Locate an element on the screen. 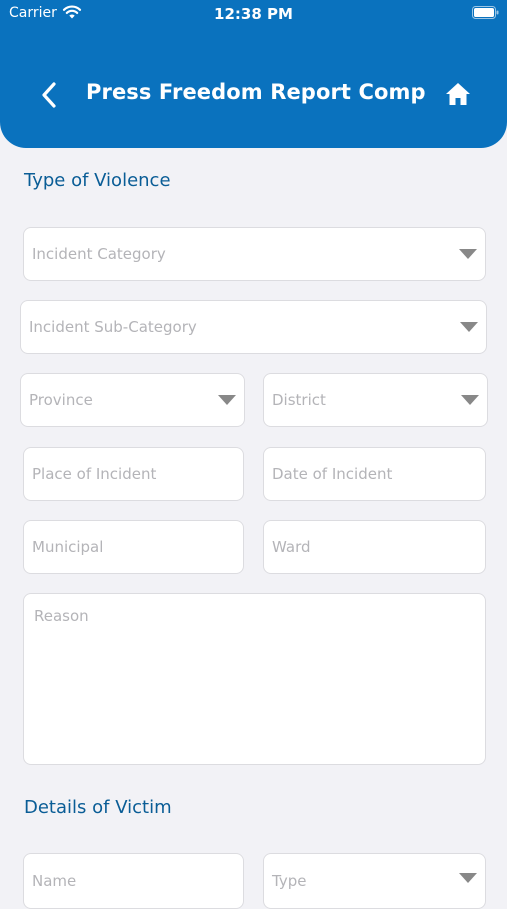  date-of-incident-placeholder: Date of Incident is located at coordinates (332, 474).